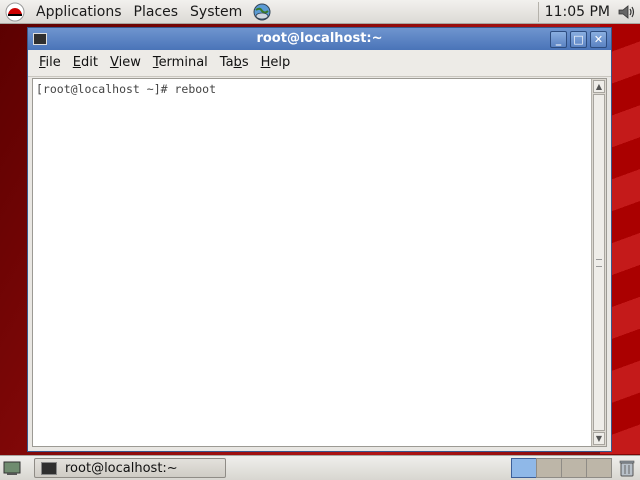  I want to click on task-label: root@localhost:~, so click(121, 468).